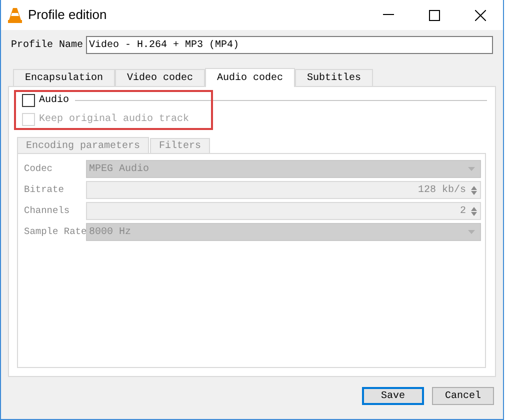 Image resolution: width=507 pixels, height=420 pixels. Describe the element at coordinates (334, 77) in the screenshot. I see `tab: Subtitles` at that location.